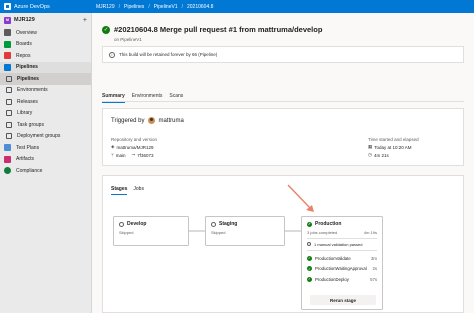 The width and height of the screenshot is (474, 313). What do you see at coordinates (370, 154) in the screenshot?
I see `clock-icon: ◷` at bounding box center [370, 154].